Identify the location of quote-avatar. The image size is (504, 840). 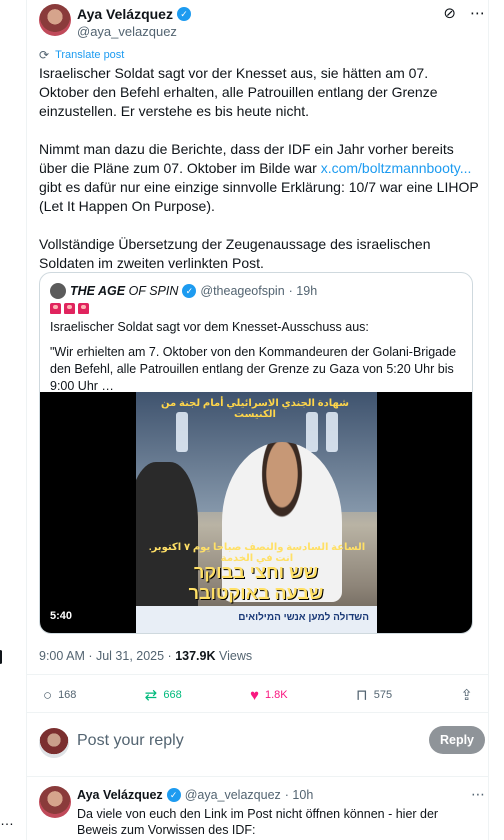
(58, 291).